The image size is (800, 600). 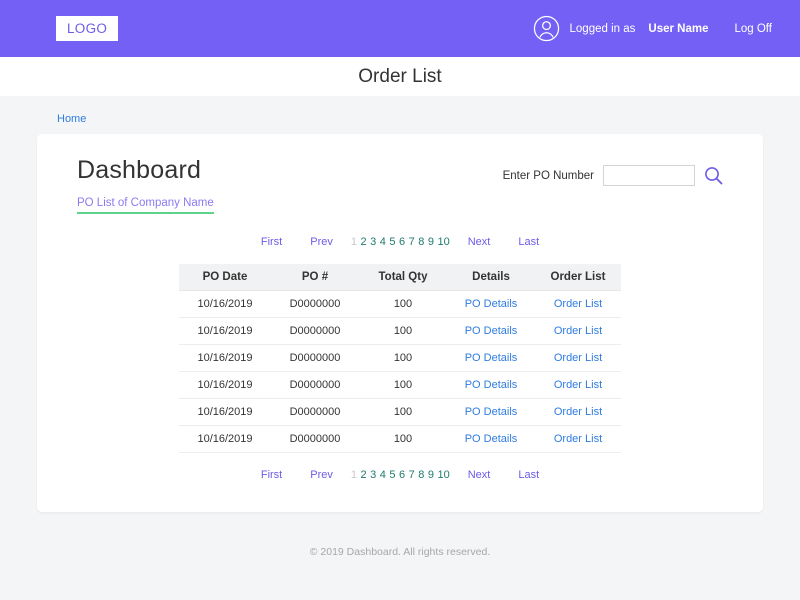 I want to click on pagination-numbers-bottom: 1 2 3 4 5 6 7 8 9 10, so click(x=400, y=475).